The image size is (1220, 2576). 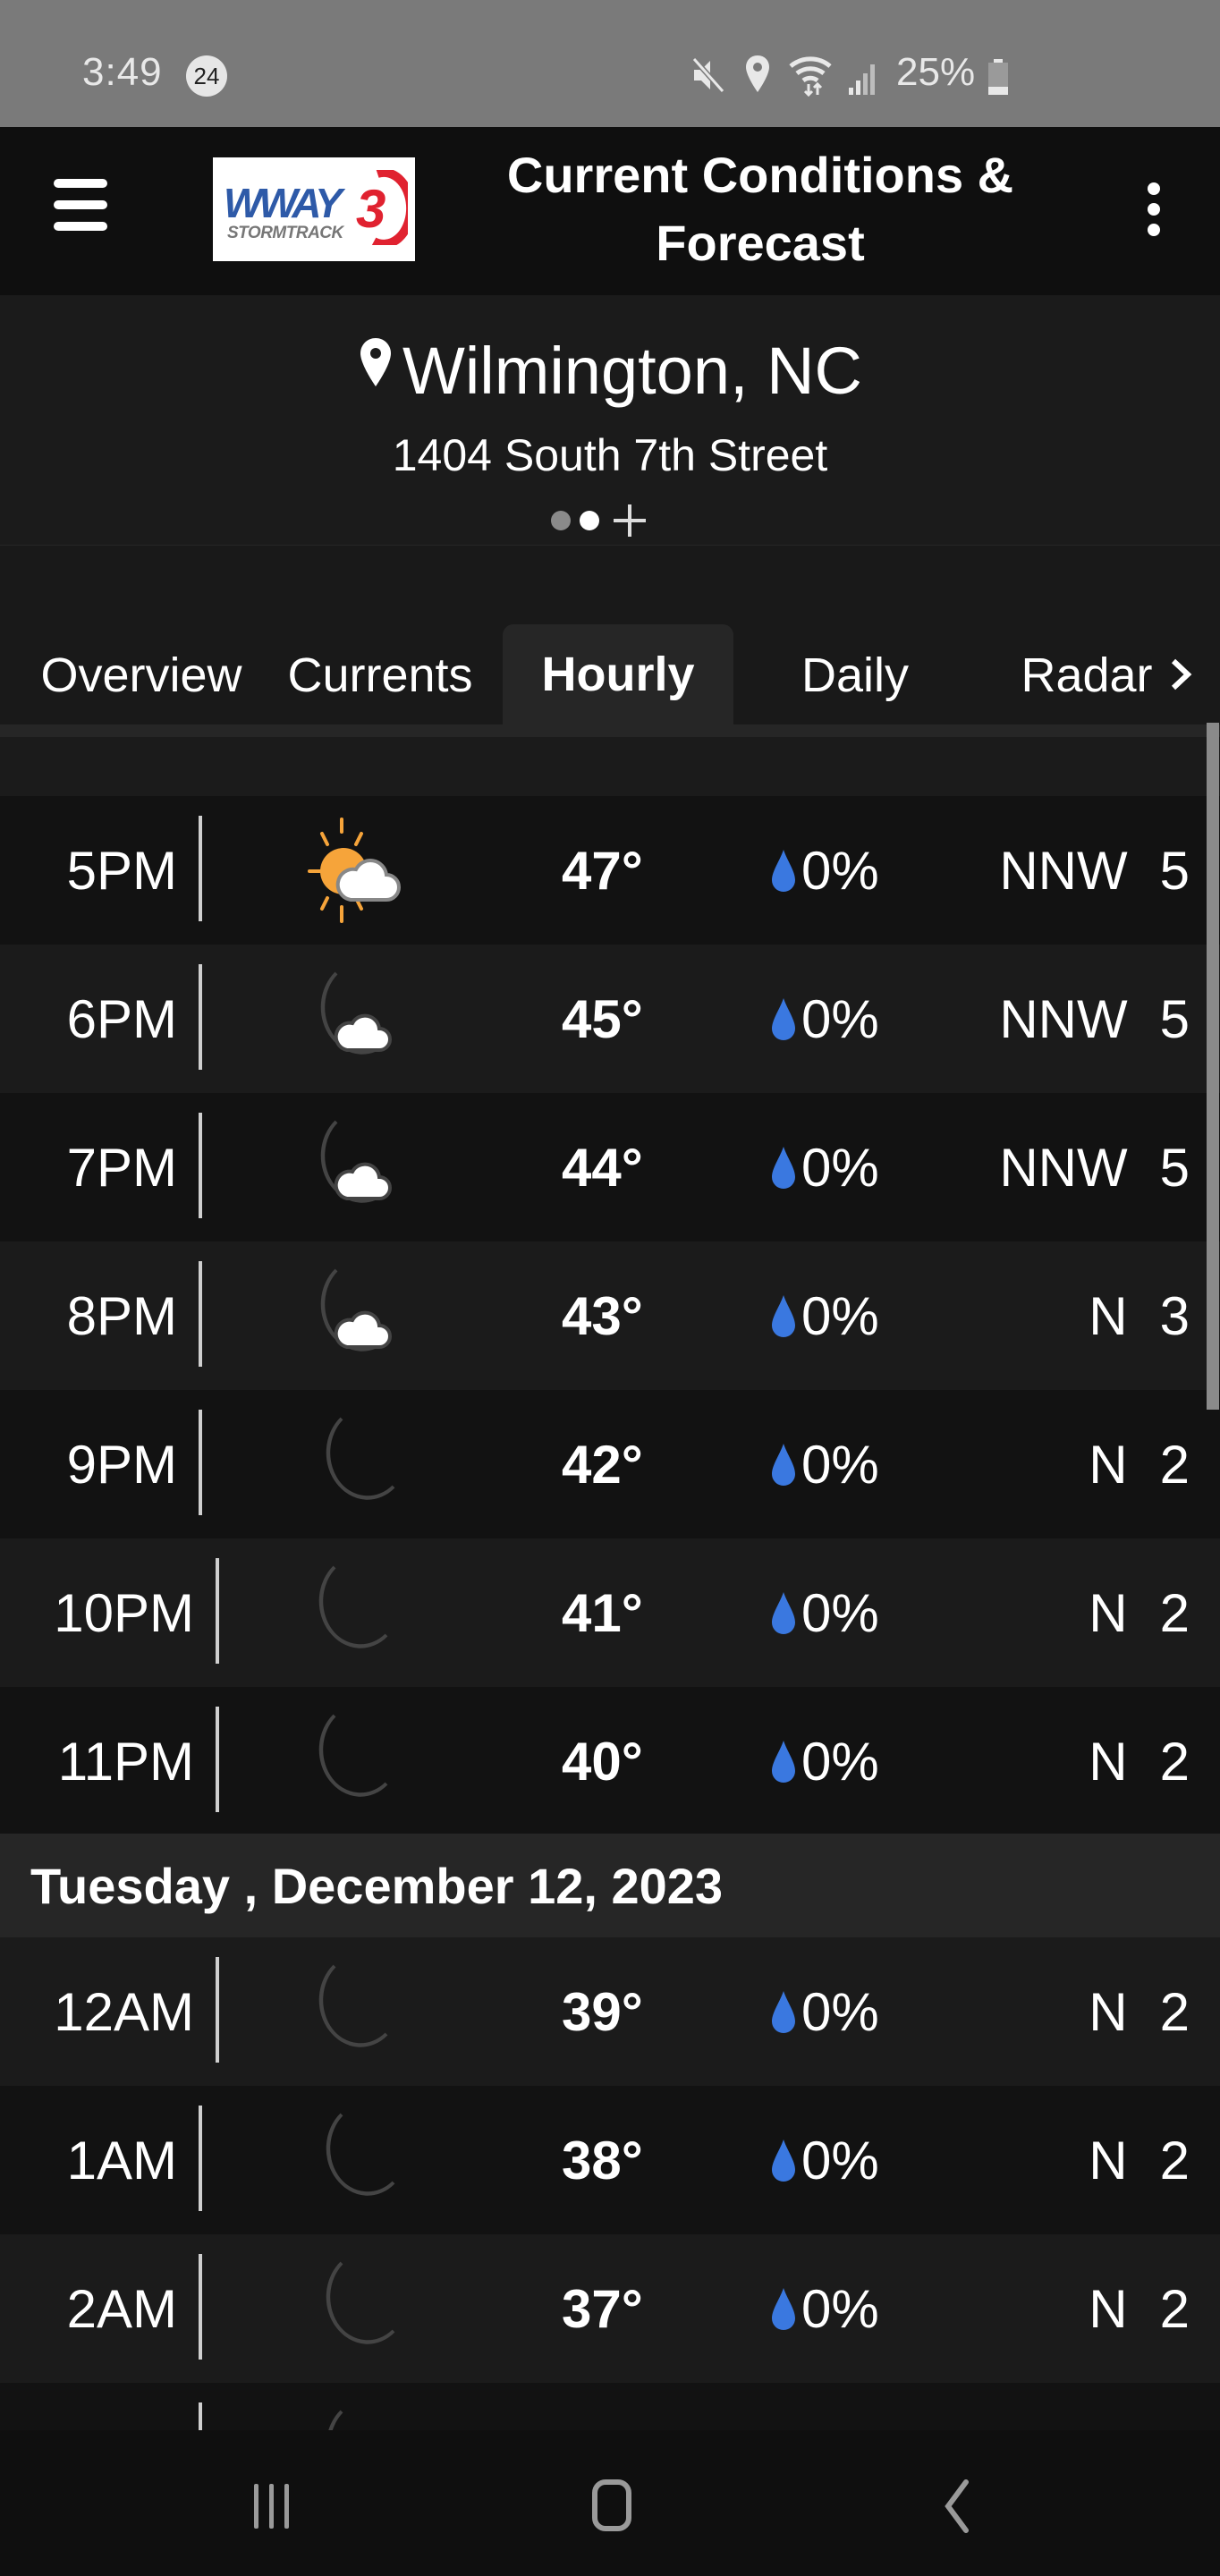 I want to click on location-header: Wilmington, NC 1404 South 7th Street, so click(x=610, y=420).